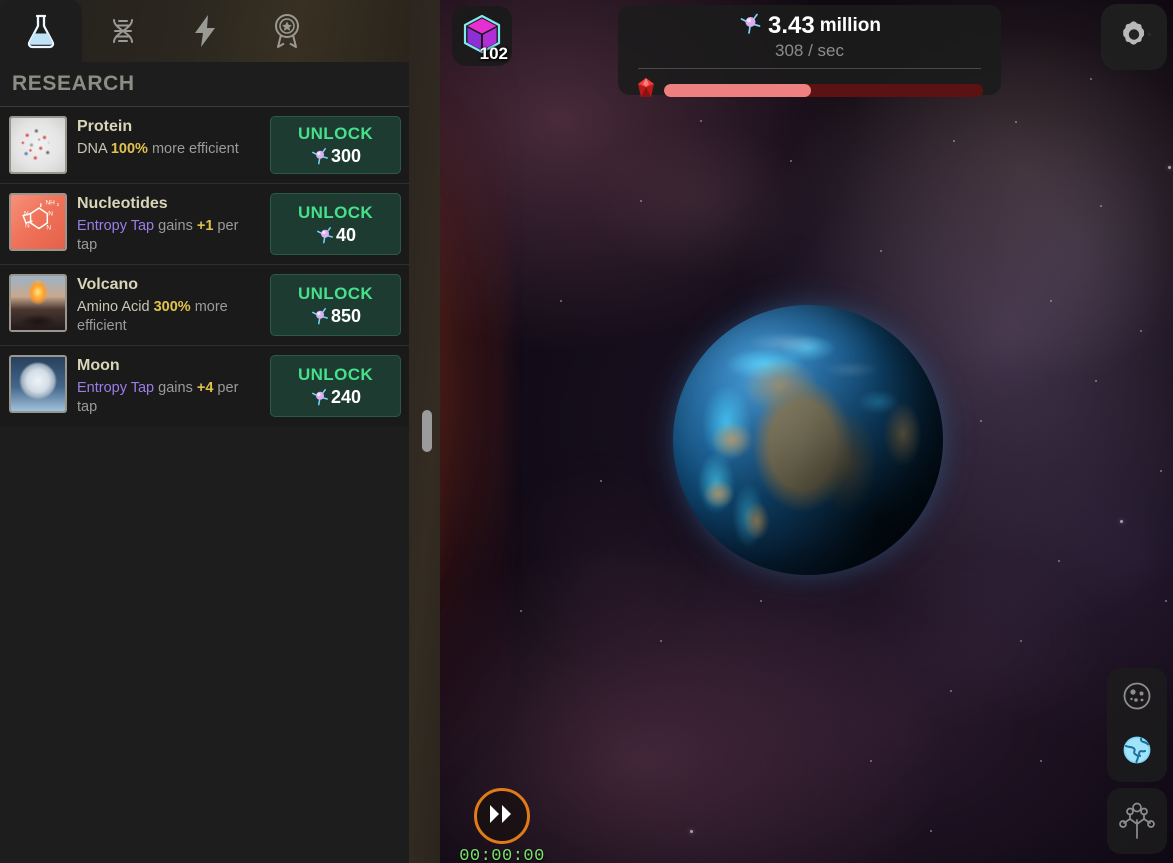 This screenshot has width=1173, height=863. Describe the element at coordinates (809, 68) in the screenshot. I see `divider` at that location.